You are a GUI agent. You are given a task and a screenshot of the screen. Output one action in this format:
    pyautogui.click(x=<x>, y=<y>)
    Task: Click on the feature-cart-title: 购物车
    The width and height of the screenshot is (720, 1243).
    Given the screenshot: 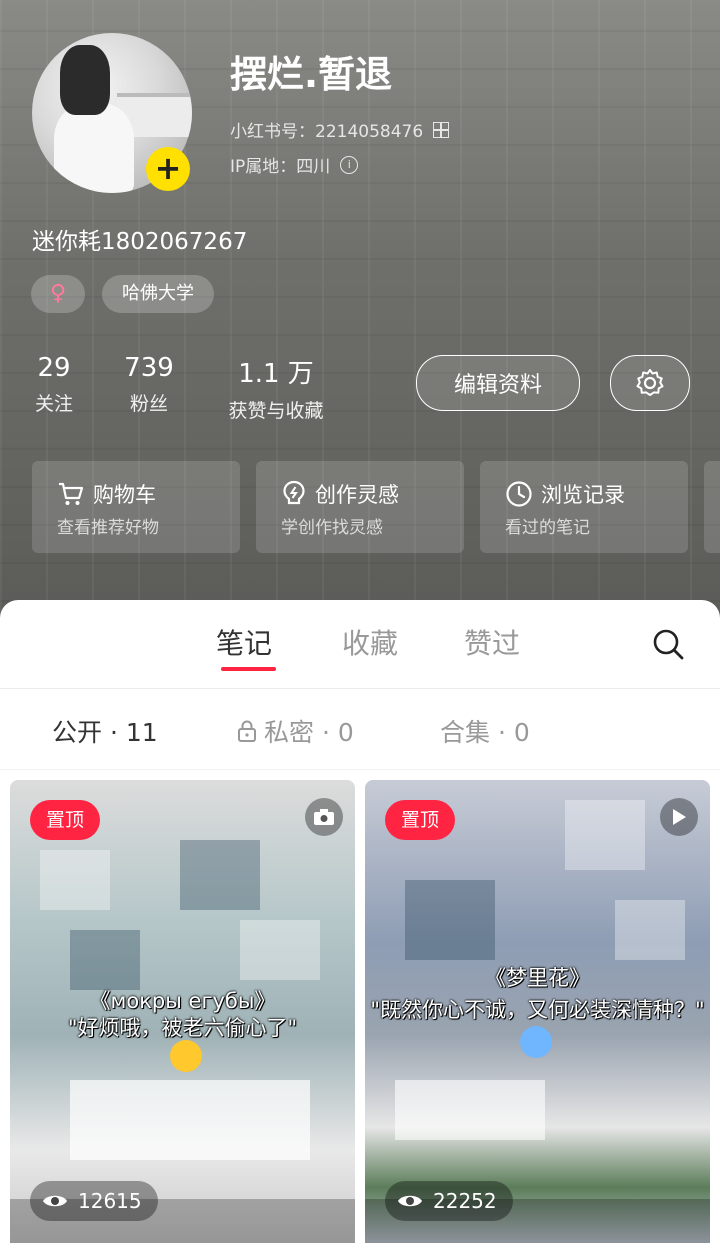 What is the action you would take?
    pyautogui.click(x=106, y=494)
    